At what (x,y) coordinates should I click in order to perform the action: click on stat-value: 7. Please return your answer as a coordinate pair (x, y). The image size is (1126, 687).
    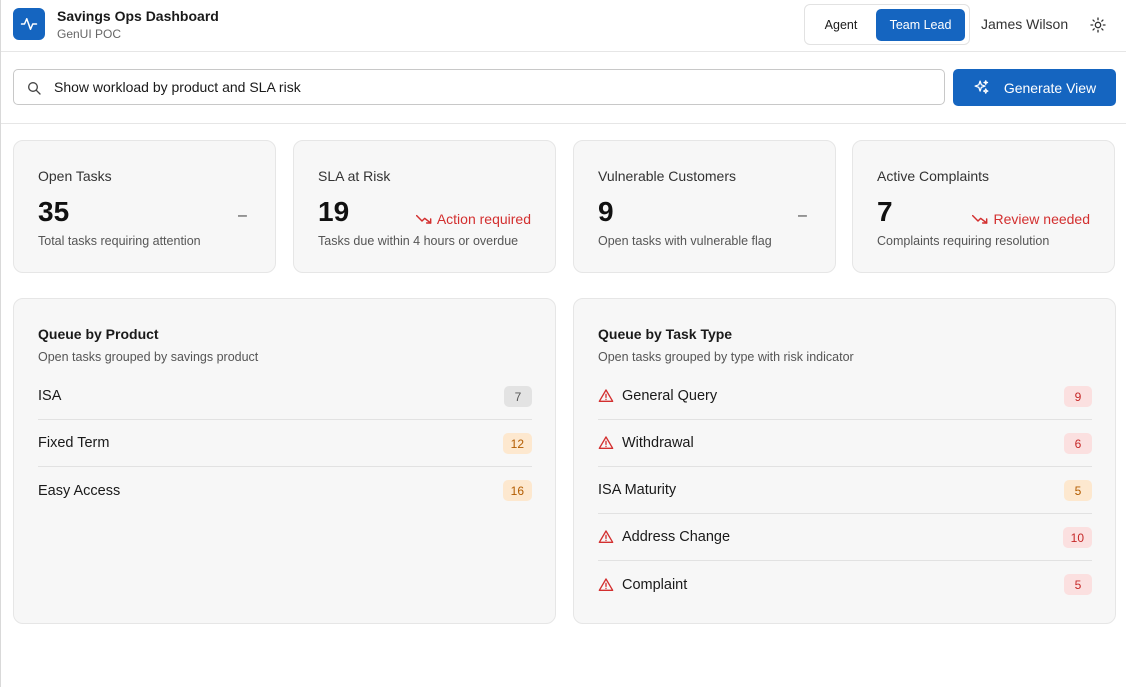
    Looking at the image, I should click on (885, 211).